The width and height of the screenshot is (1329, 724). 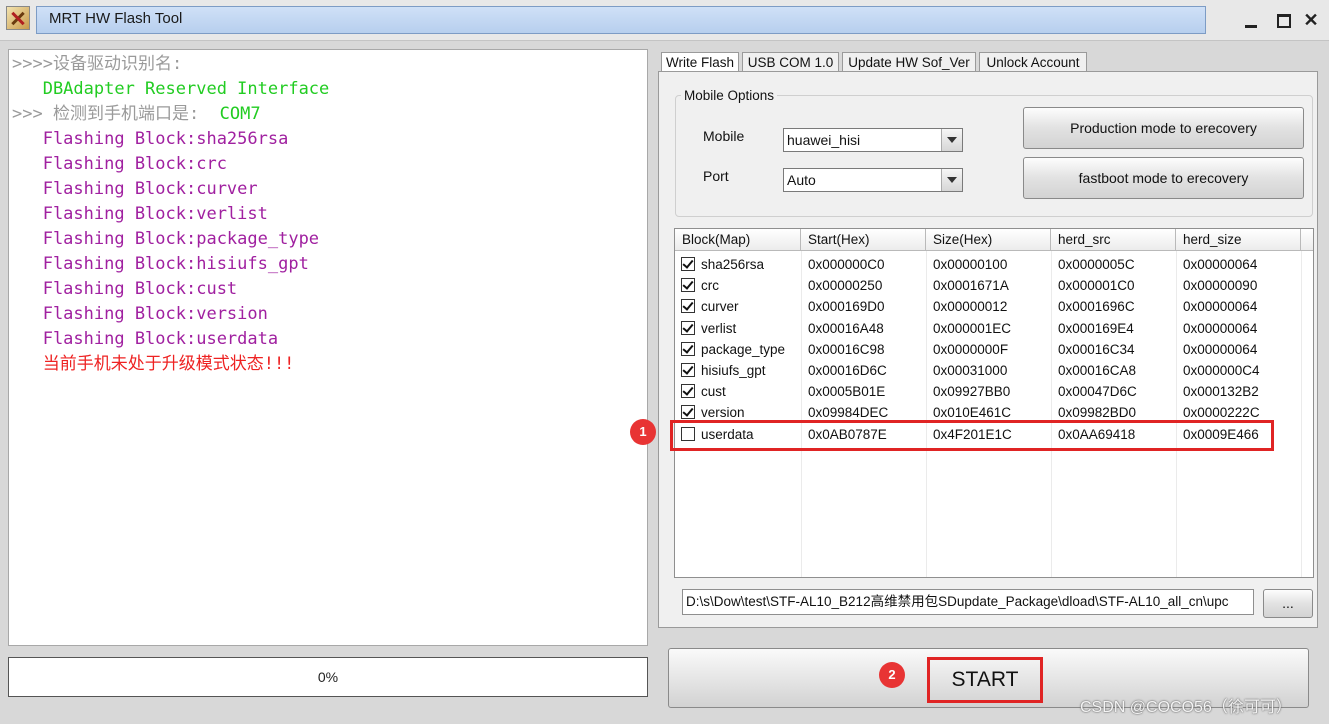 What do you see at coordinates (724, 136) in the screenshot?
I see `mobile-label: Mobile` at bounding box center [724, 136].